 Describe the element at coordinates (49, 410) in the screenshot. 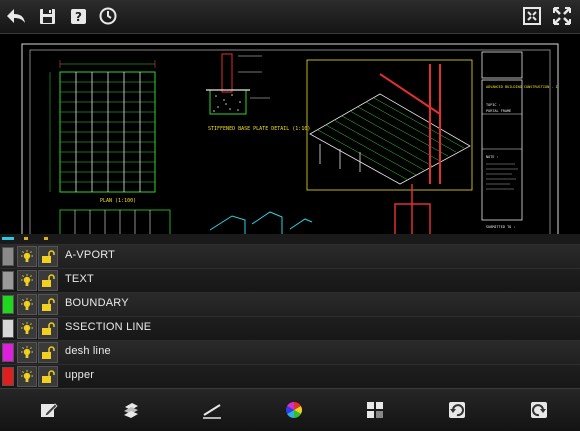

I see `edit-layer-icon` at that location.